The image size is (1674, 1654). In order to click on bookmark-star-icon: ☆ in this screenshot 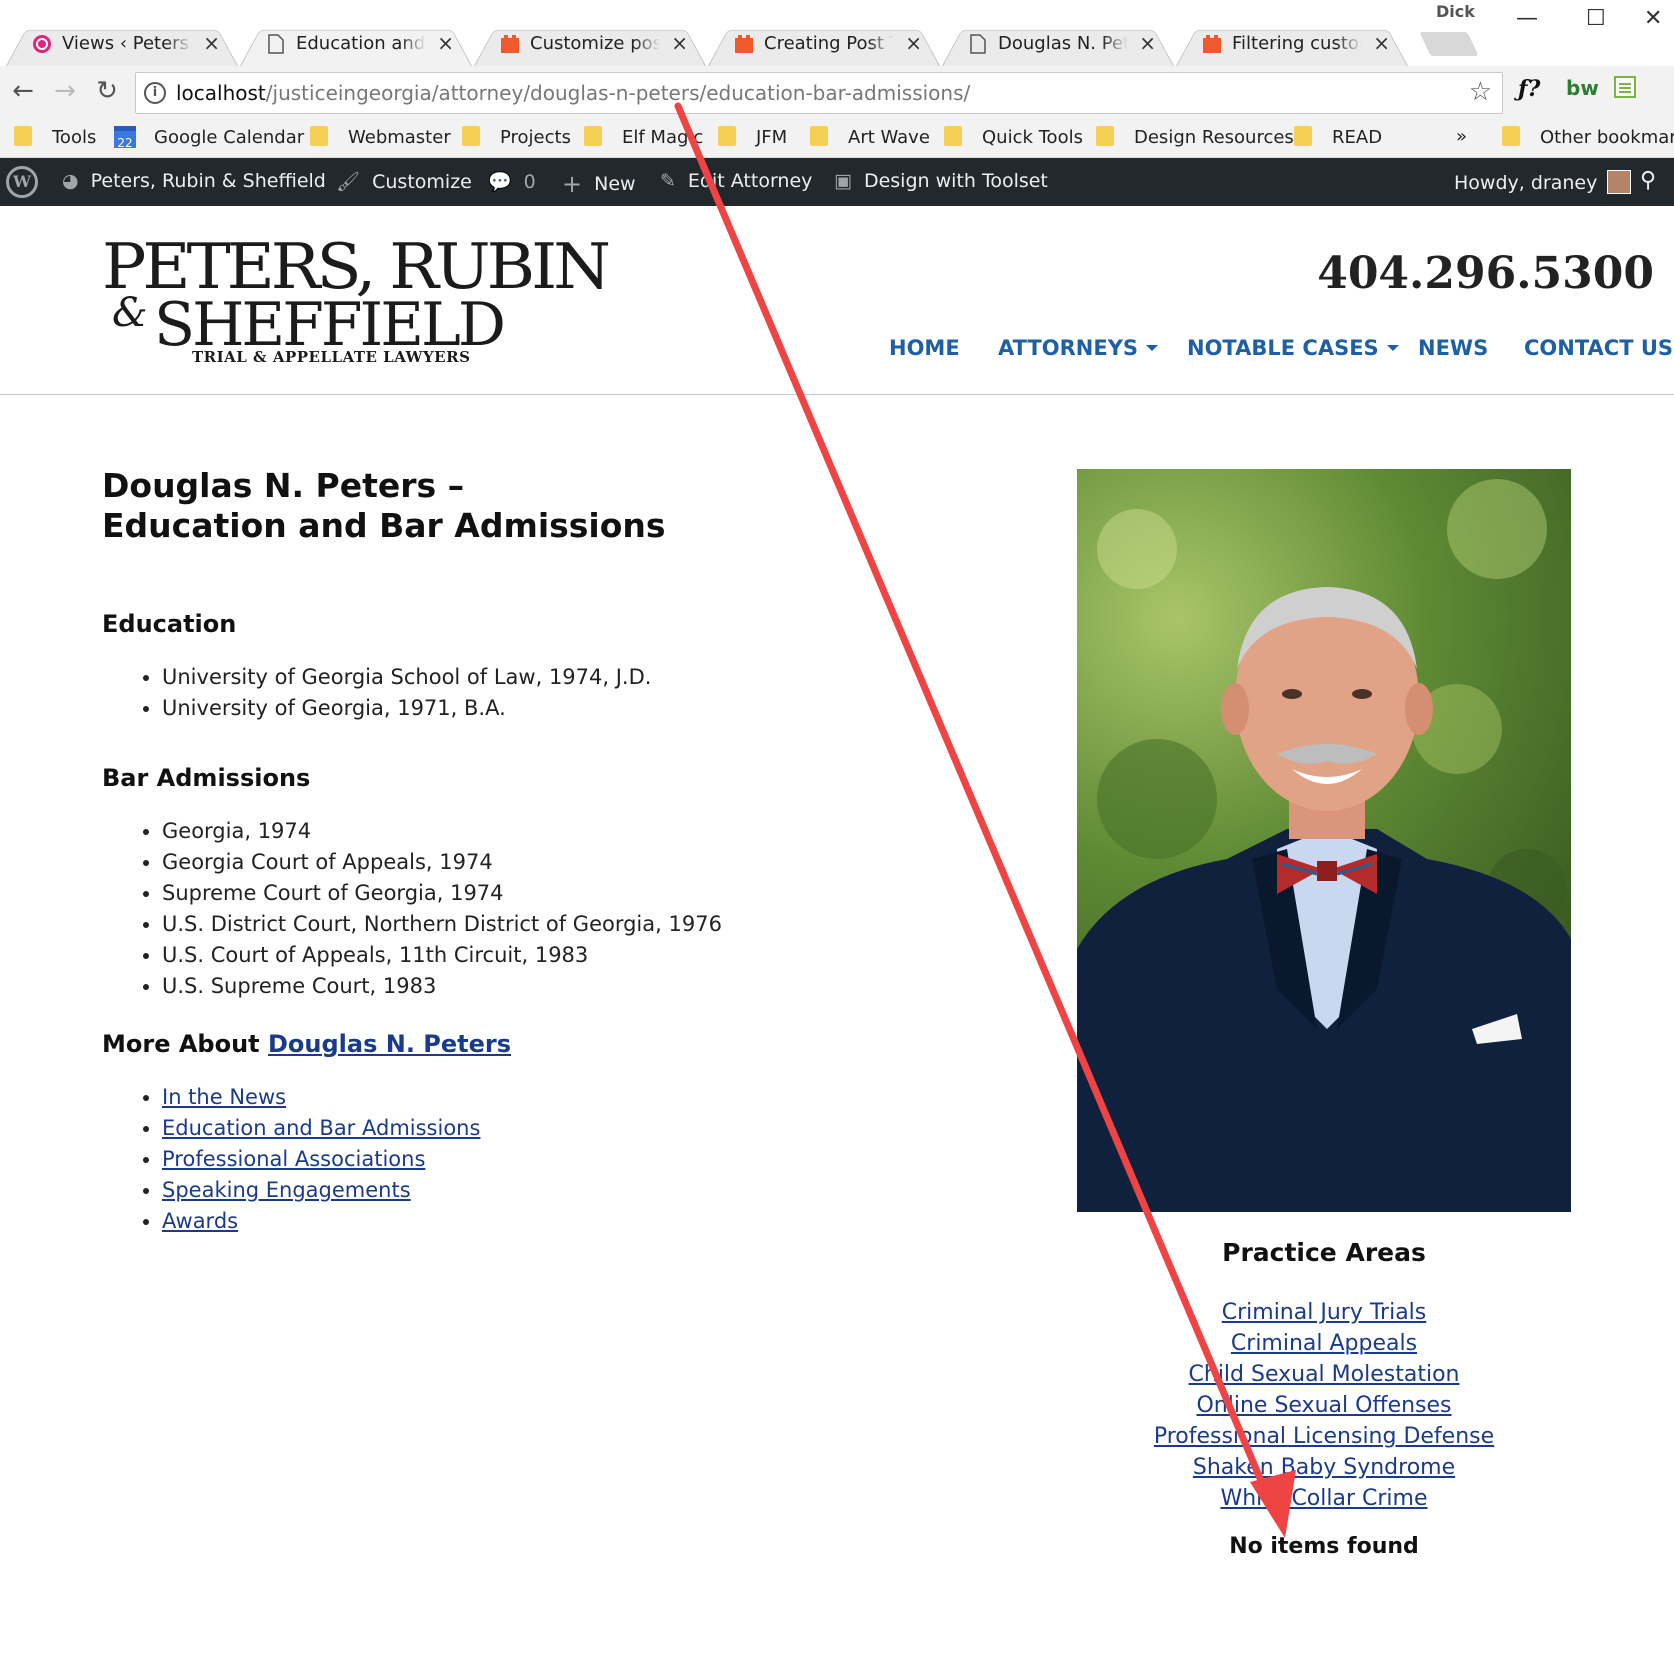, I will do `click(1480, 92)`.